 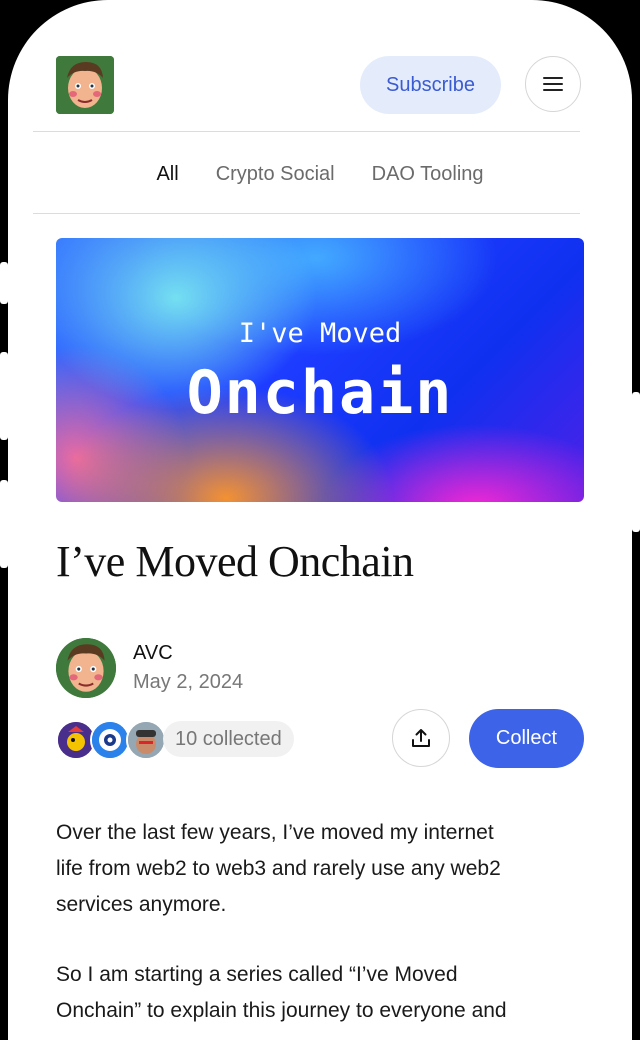 I want to click on cover-subtitle: I've Moved, so click(x=320, y=333).